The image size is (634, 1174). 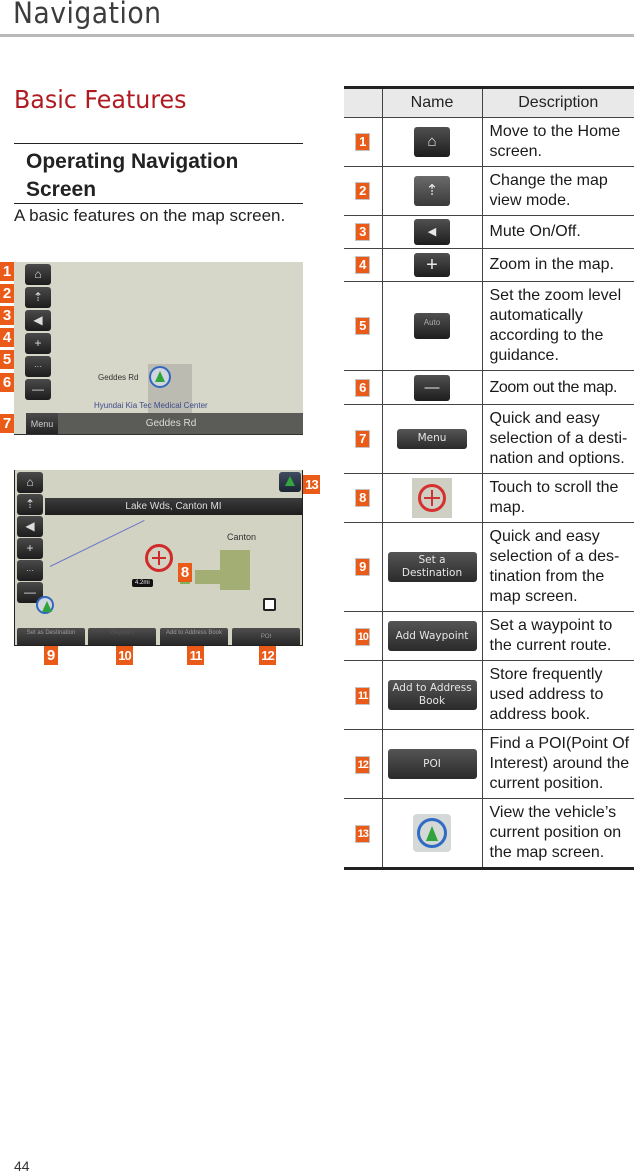 I want to click on row-badge: 12, so click(x=363, y=765).